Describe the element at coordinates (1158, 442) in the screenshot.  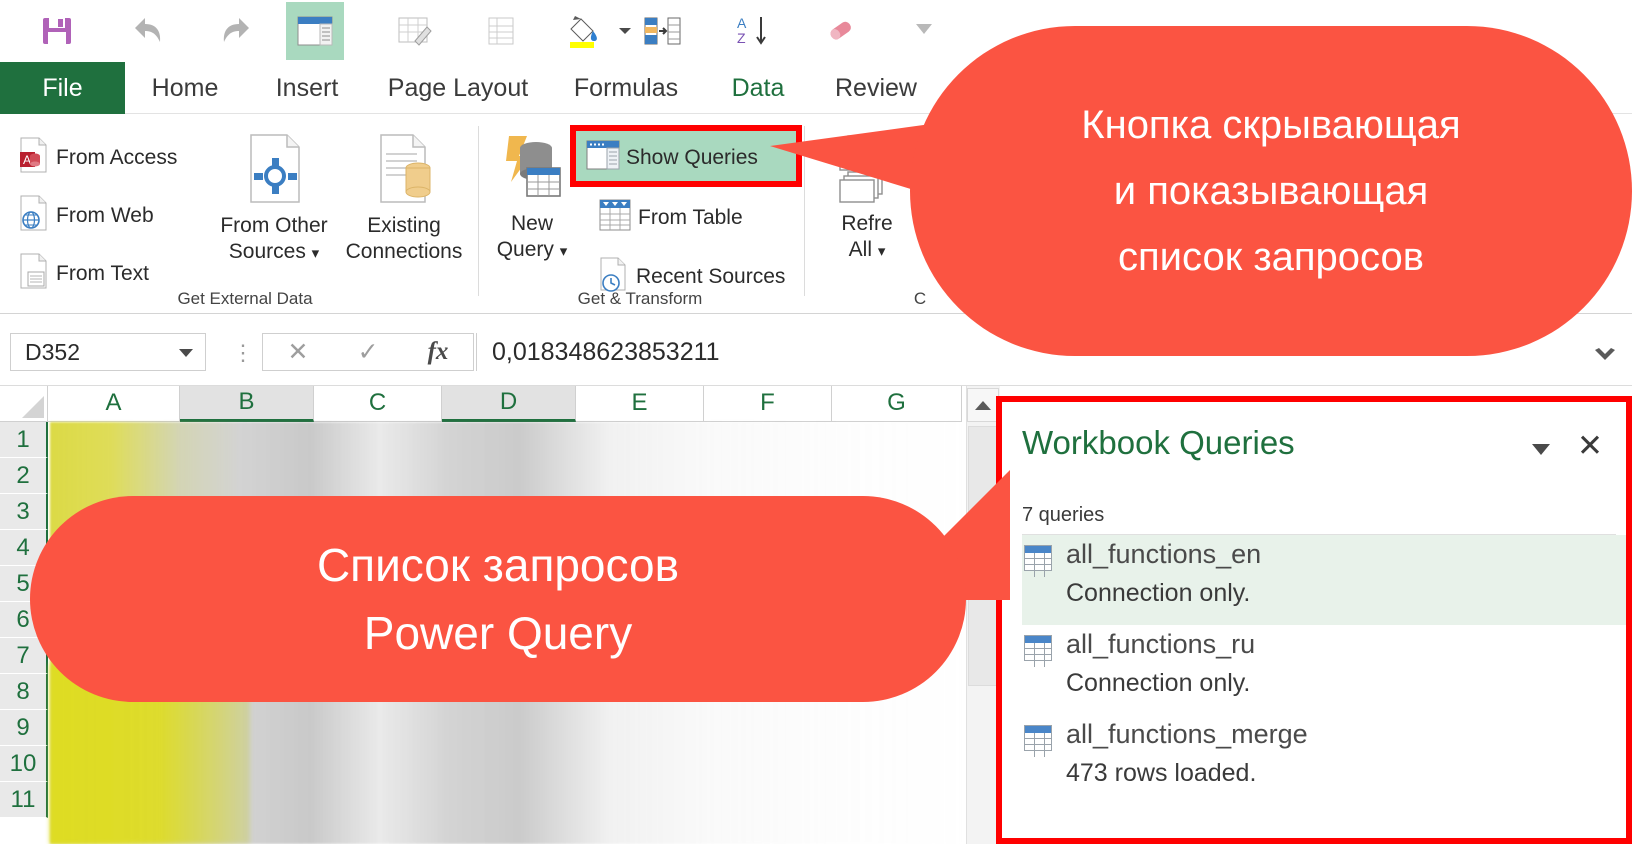
I see `workbook-queries-title: Workbook Queries` at that location.